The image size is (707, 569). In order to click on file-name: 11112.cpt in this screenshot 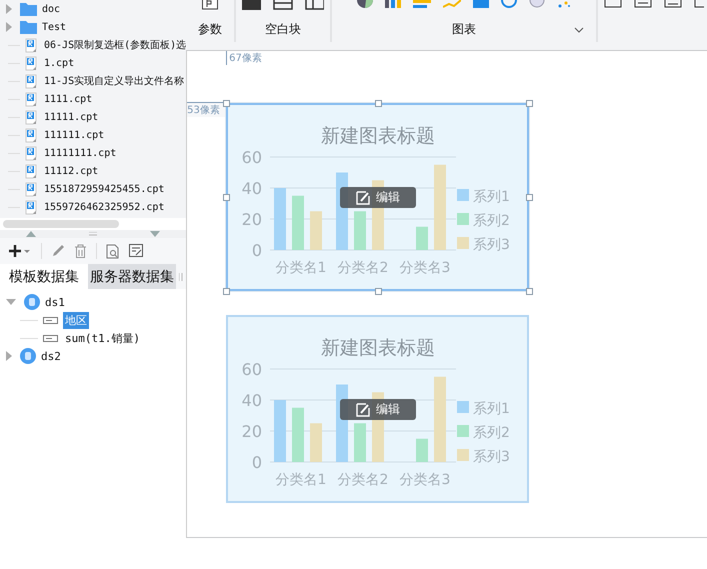, I will do `click(71, 171)`.